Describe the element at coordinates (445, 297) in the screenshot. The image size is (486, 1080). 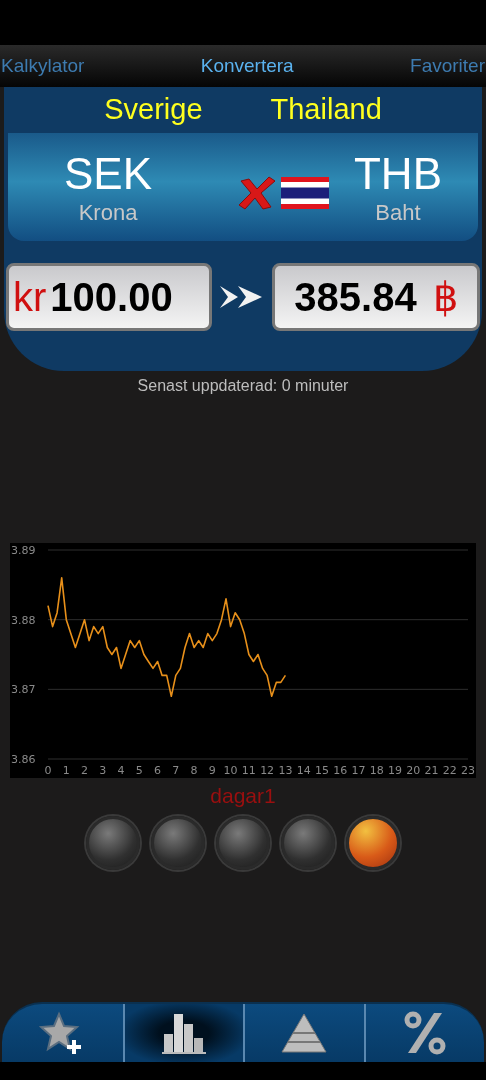
I see `currency-symbol: ฿` at that location.